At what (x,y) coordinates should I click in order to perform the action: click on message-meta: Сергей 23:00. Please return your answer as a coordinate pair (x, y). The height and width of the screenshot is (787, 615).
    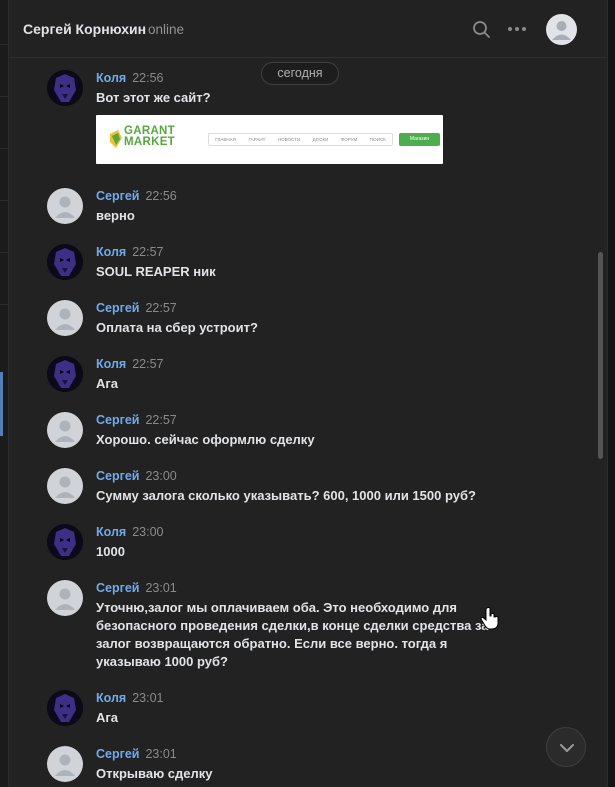
    Looking at the image, I should click on (136, 476).